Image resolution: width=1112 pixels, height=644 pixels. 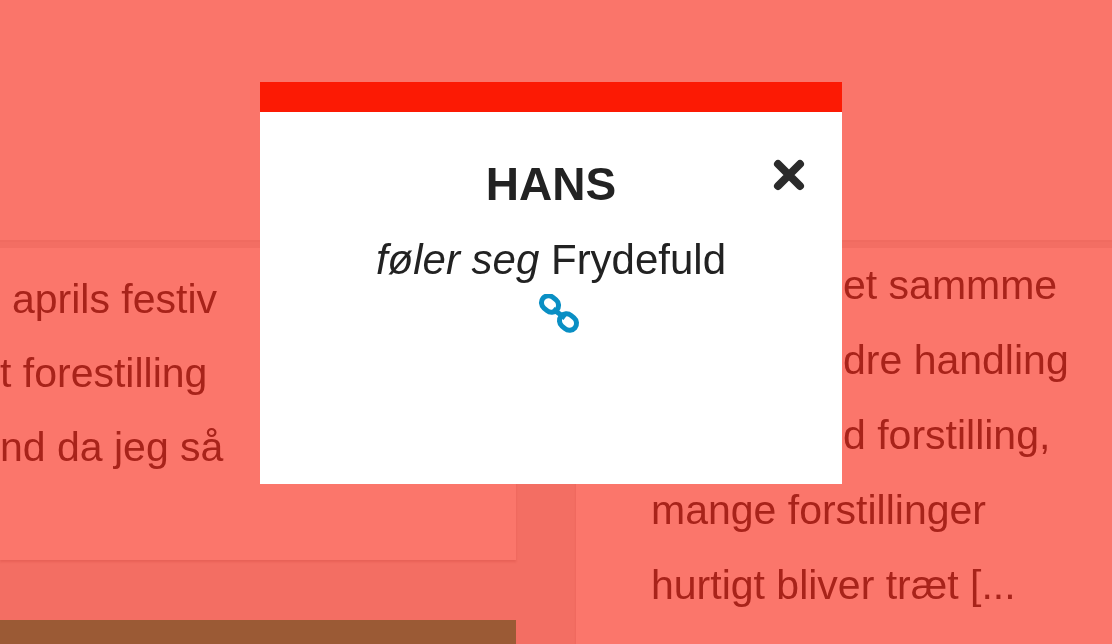 I want to click on body-text: t forestilling, so click(x=104, y=373).